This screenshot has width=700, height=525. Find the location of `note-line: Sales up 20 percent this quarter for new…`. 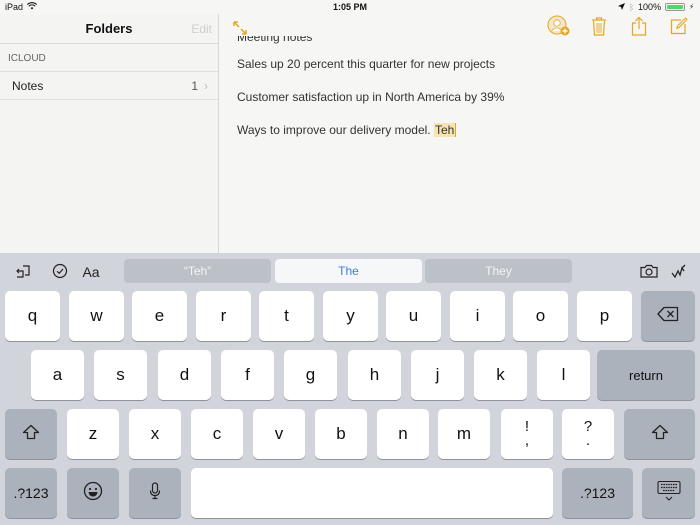

note-line: Sales up 20 percent this quarter for new… is located at coordinates (366, 64).